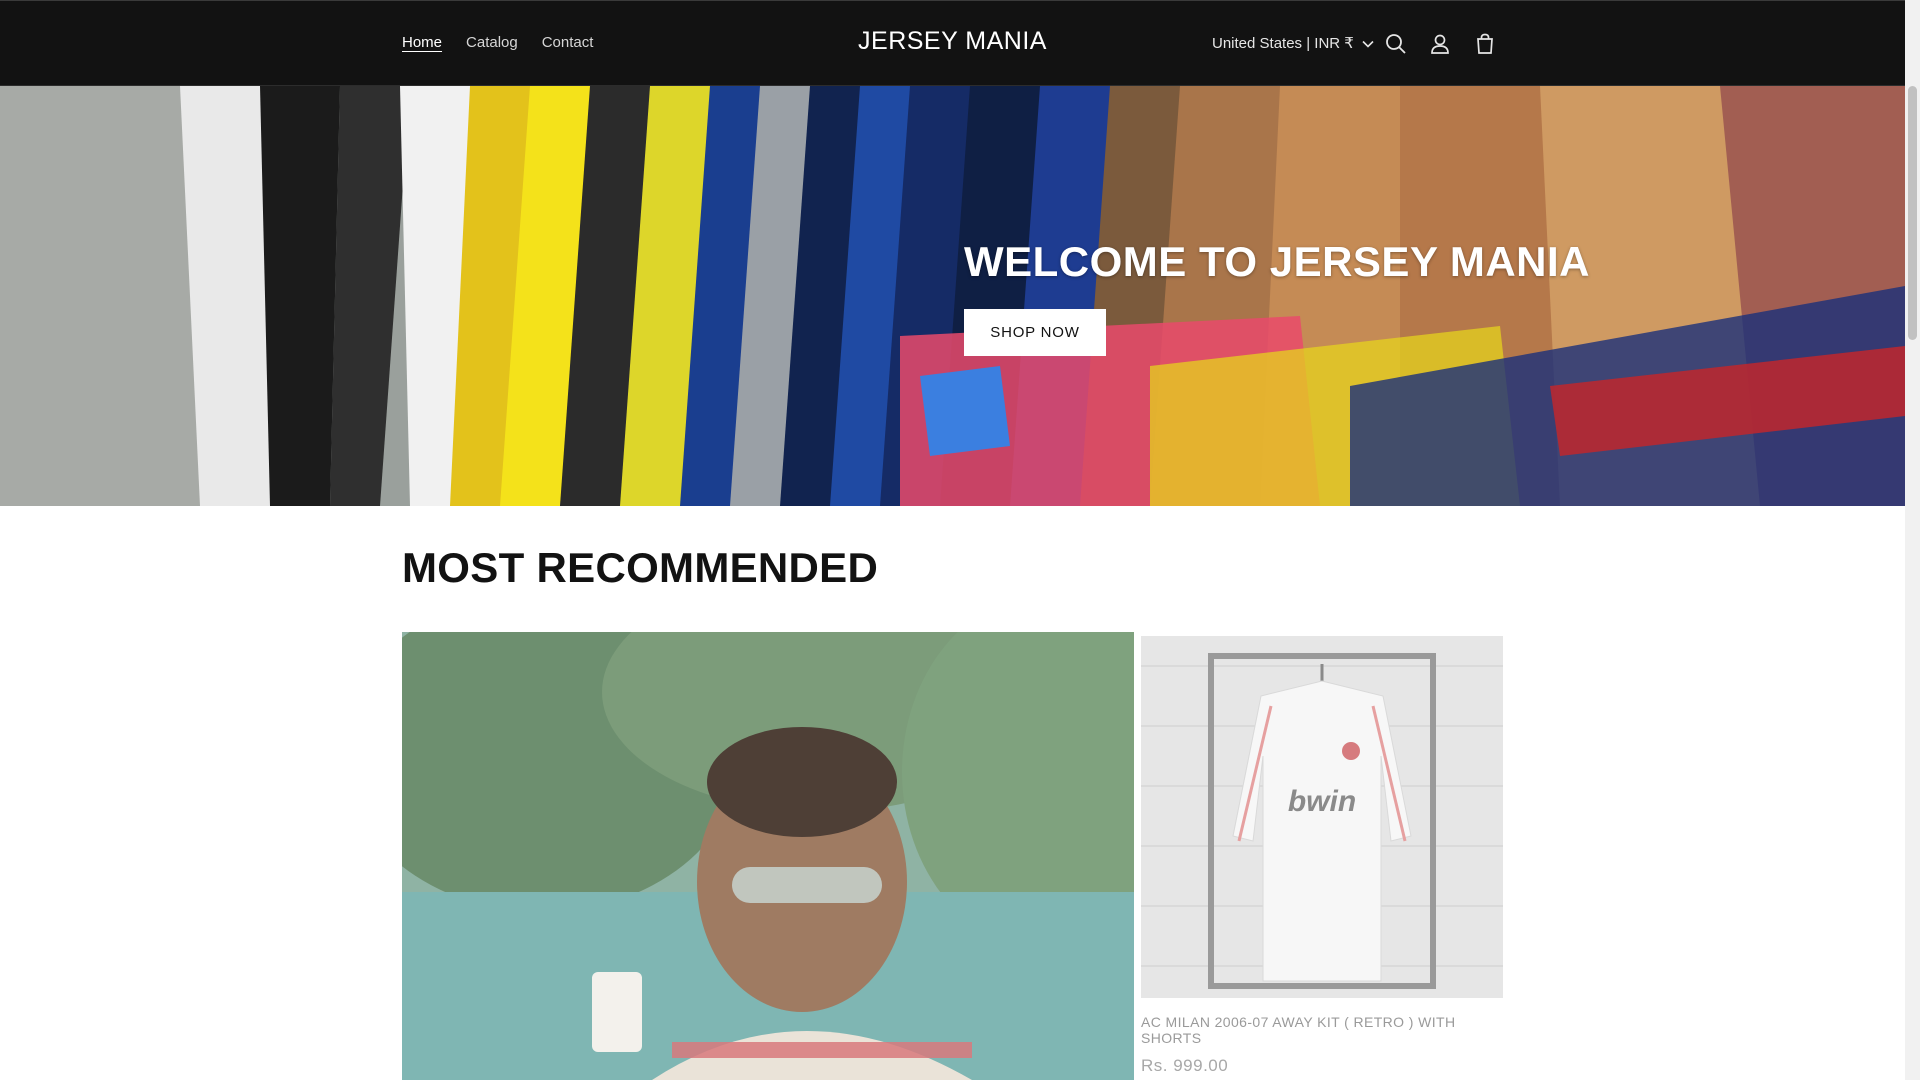 The image size is (1920, 1080). Describe the element at coordinates (1440, 44) in the screenshot. I see `account-icon` at that location.